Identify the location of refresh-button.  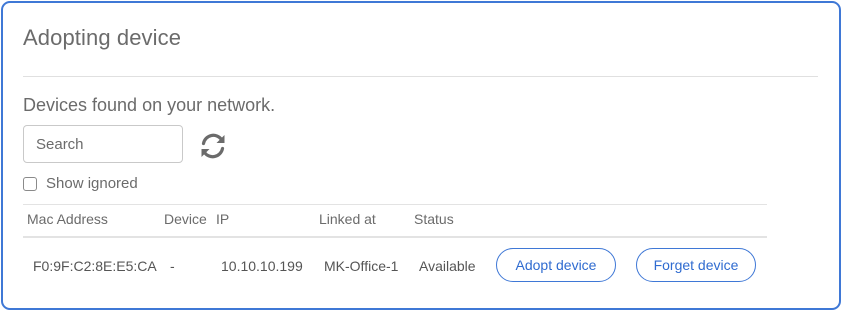
(213, 146).